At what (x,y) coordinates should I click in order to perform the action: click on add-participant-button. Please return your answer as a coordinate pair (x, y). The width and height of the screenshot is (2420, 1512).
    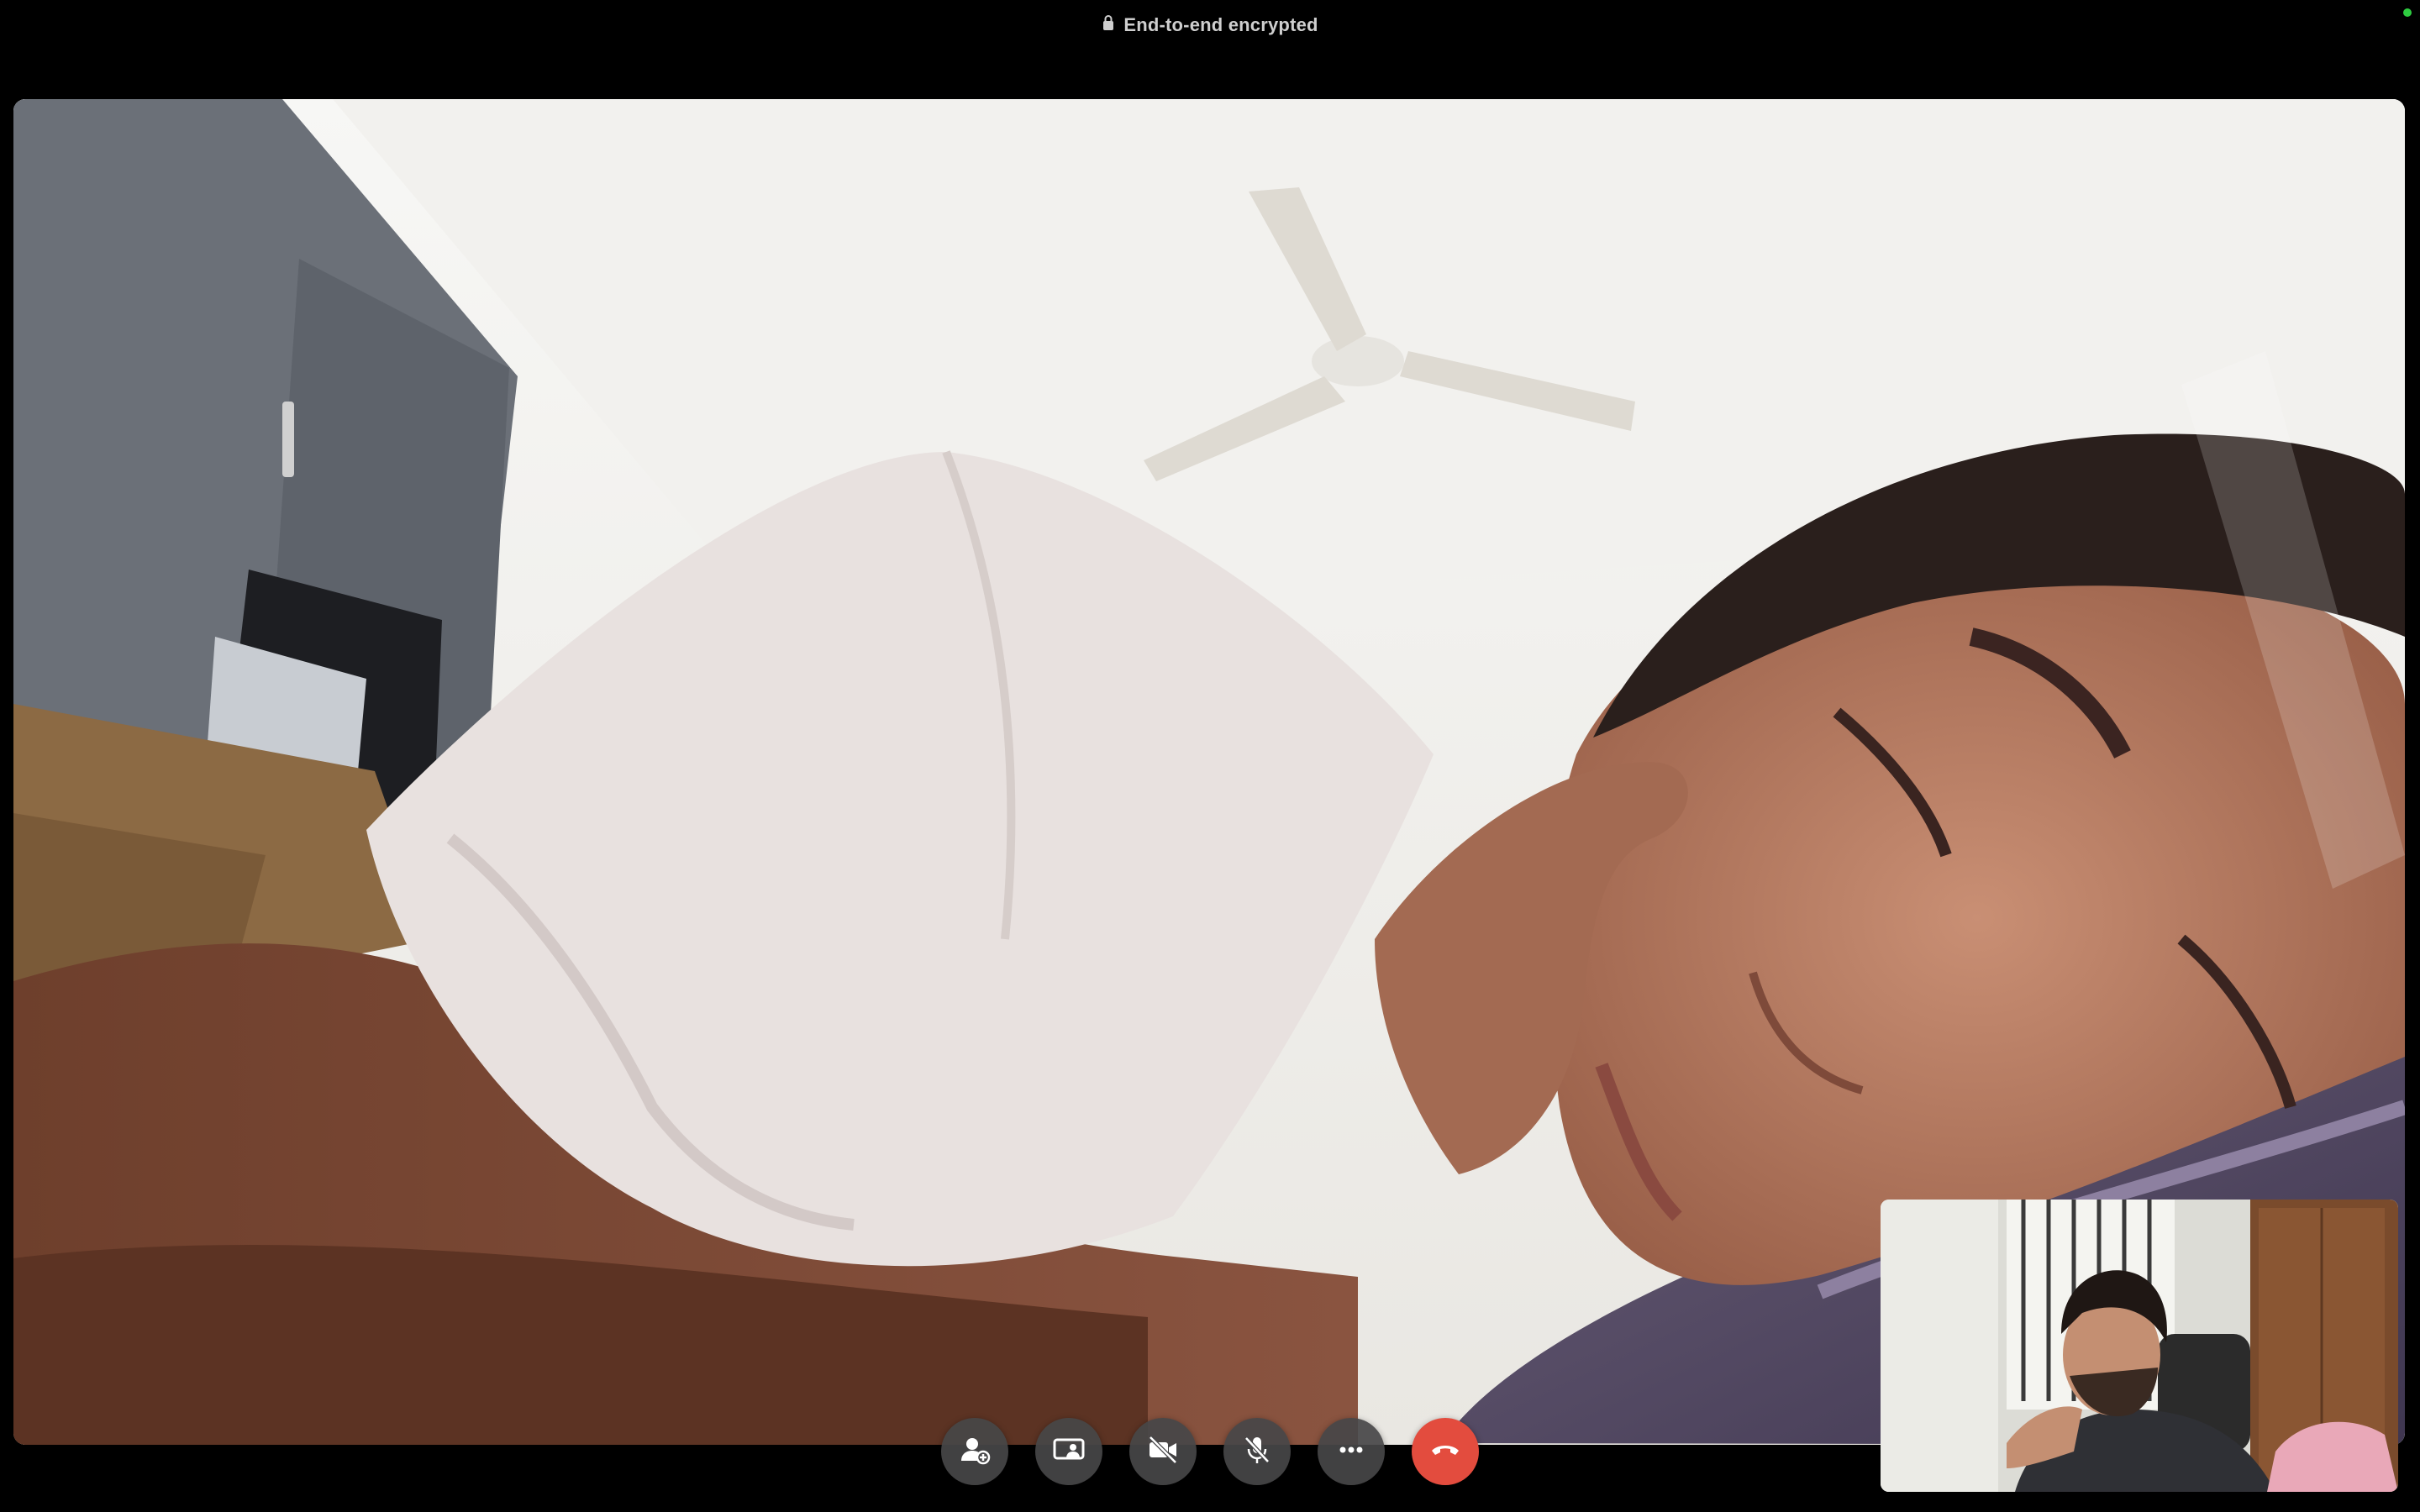
    Looking at the image, I should click on (974, 1451).